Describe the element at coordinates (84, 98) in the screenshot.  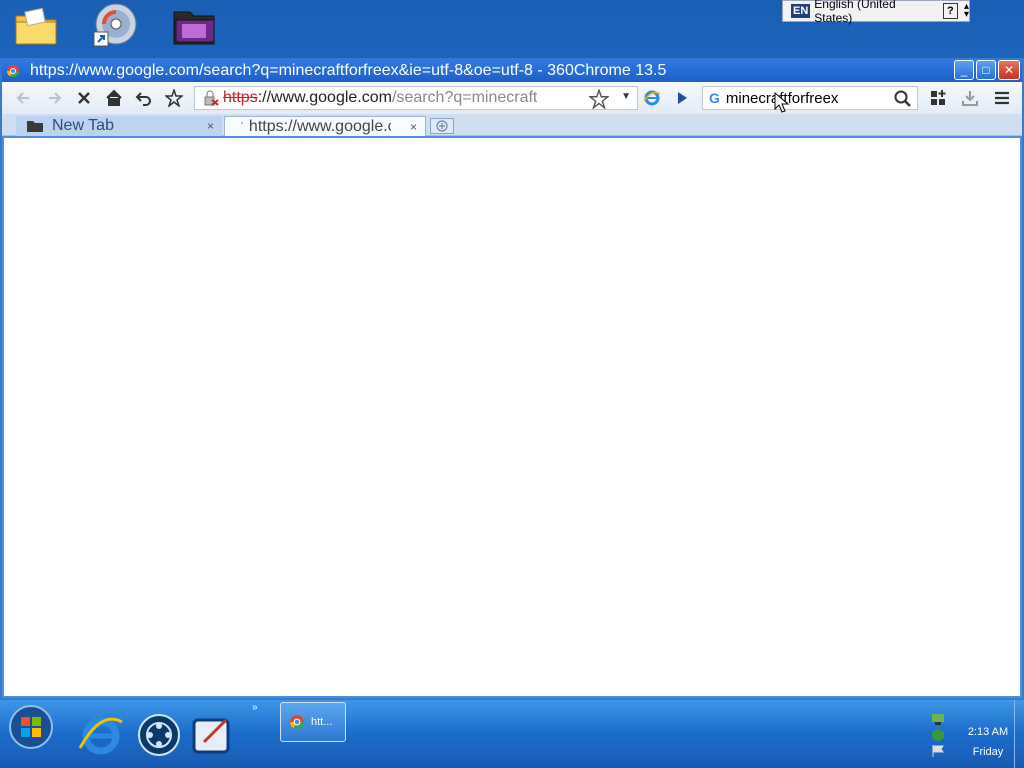
I see `stop-icon` at that location.